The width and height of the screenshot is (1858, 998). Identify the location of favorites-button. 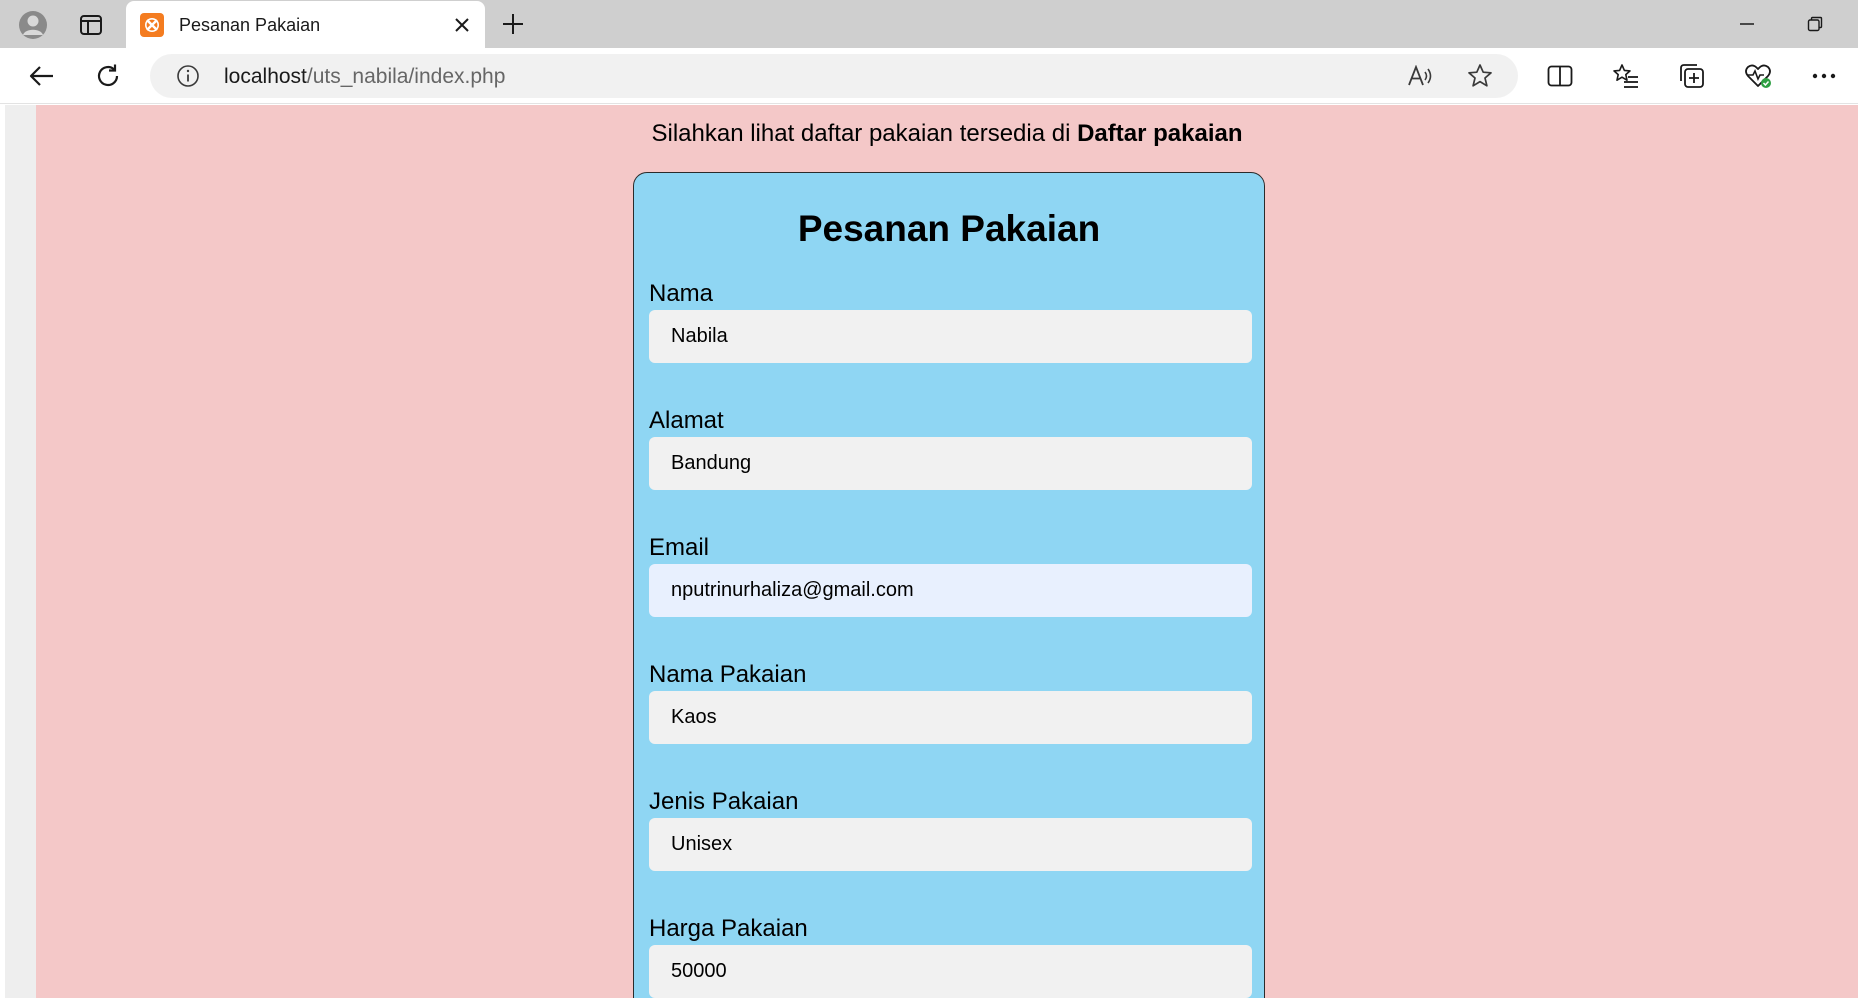
(1626, 76).